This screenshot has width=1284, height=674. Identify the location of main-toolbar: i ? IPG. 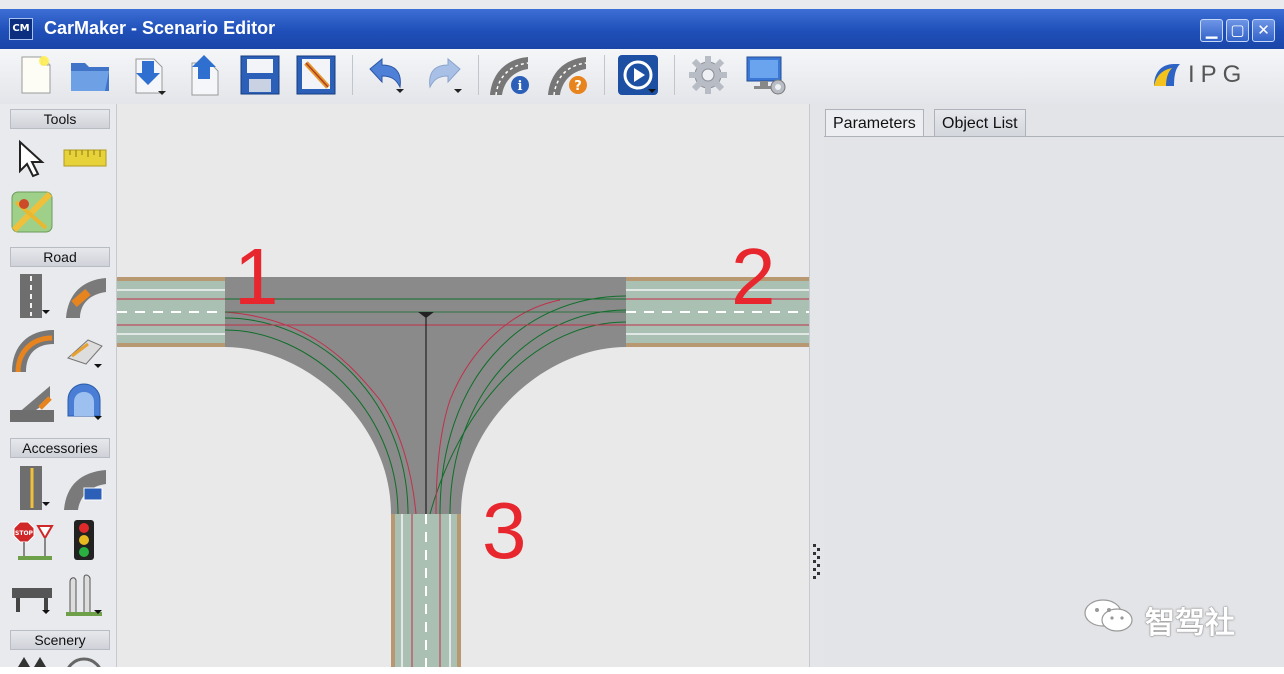
(642, 77).